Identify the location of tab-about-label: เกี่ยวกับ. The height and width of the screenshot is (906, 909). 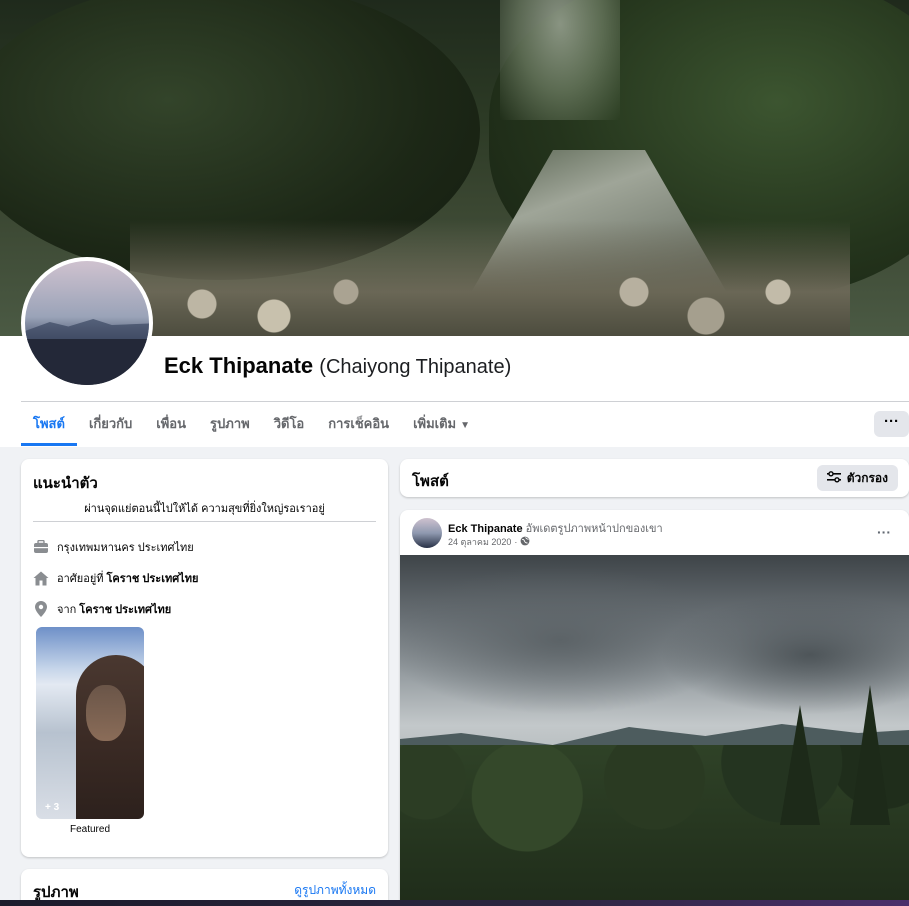
(110, 423).